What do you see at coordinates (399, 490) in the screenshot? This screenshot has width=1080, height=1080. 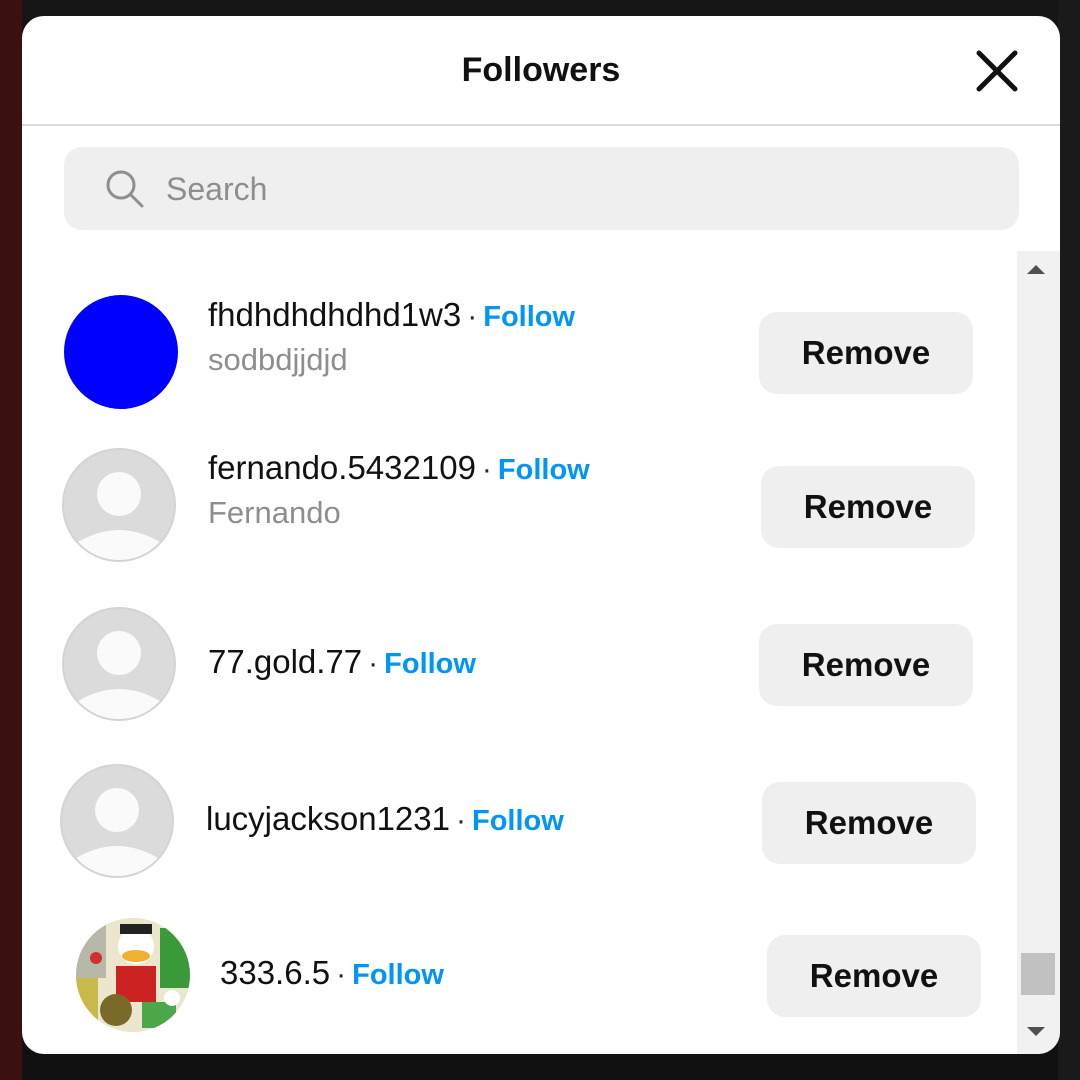 I see `follower-info: fernando.5432109 · Follow Fernando` at bounding box center [399, 490].